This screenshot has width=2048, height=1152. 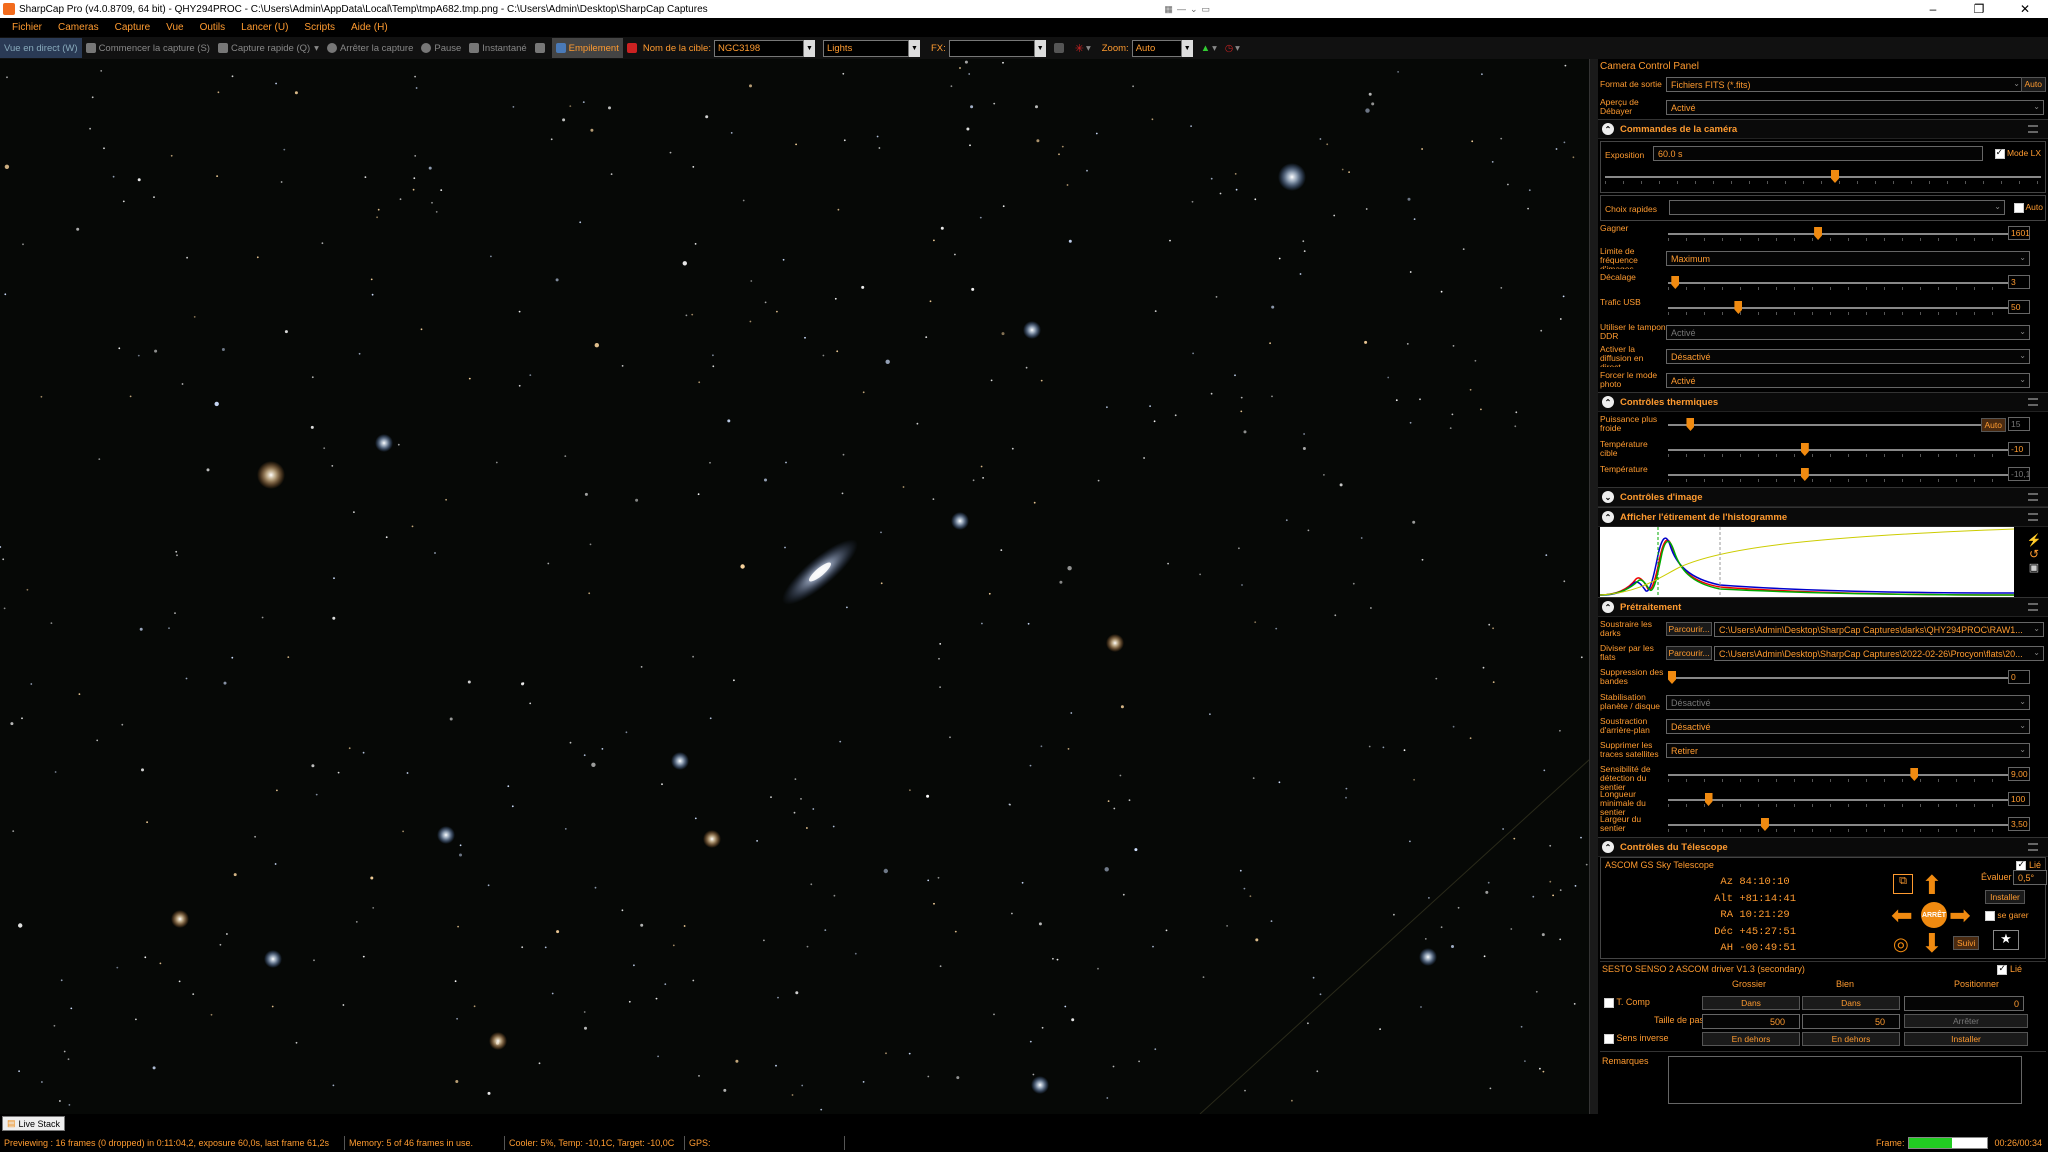 I want to click on banding-value: 0, so click(x=2019, y=677).